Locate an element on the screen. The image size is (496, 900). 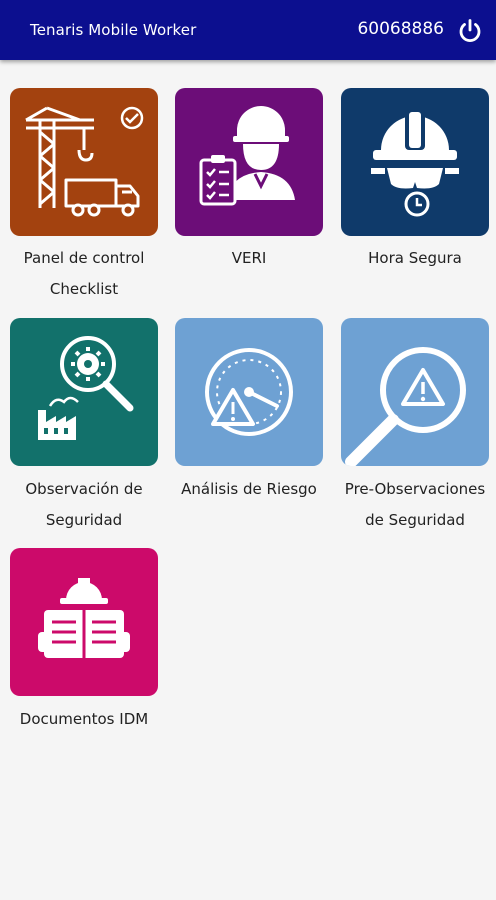
hardhat-clock-icon is located at coordinates (415, 163).